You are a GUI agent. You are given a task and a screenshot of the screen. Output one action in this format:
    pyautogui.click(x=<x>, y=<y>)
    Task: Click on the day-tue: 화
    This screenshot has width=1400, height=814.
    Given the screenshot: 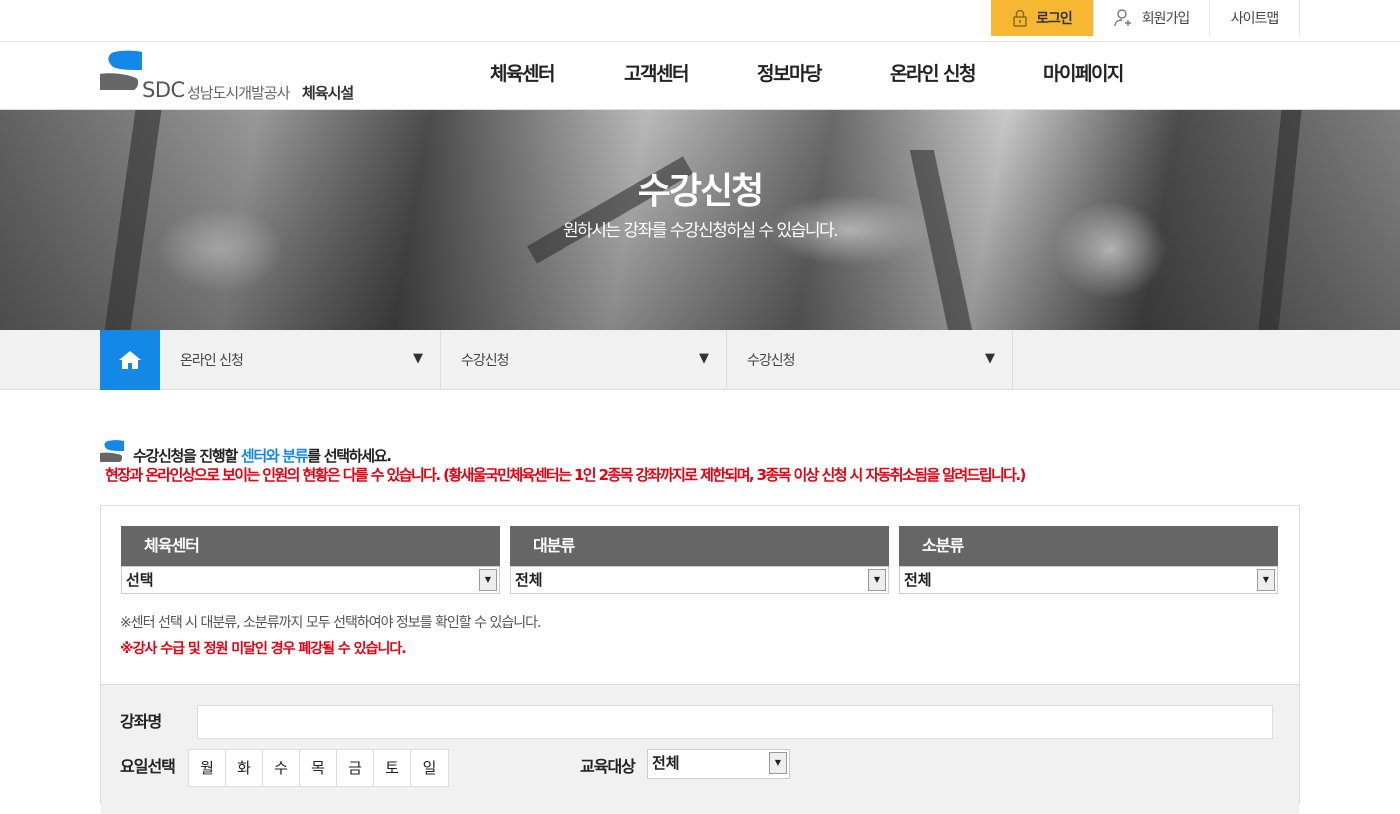 What is the action you would take?
    pyautogui.click(x=244, y=768)
    